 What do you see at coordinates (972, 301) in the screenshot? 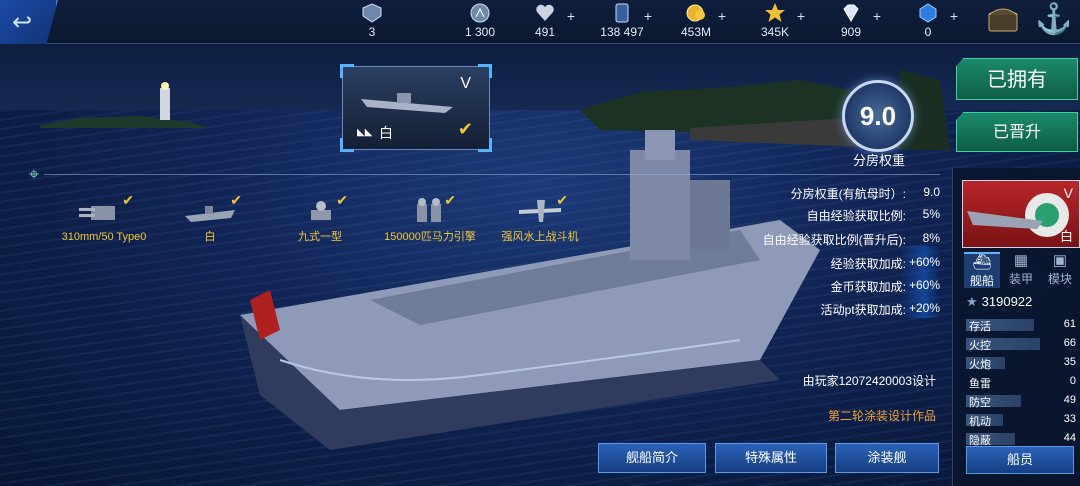
I see `star-icon: ★` at bounding box center [972, 301].